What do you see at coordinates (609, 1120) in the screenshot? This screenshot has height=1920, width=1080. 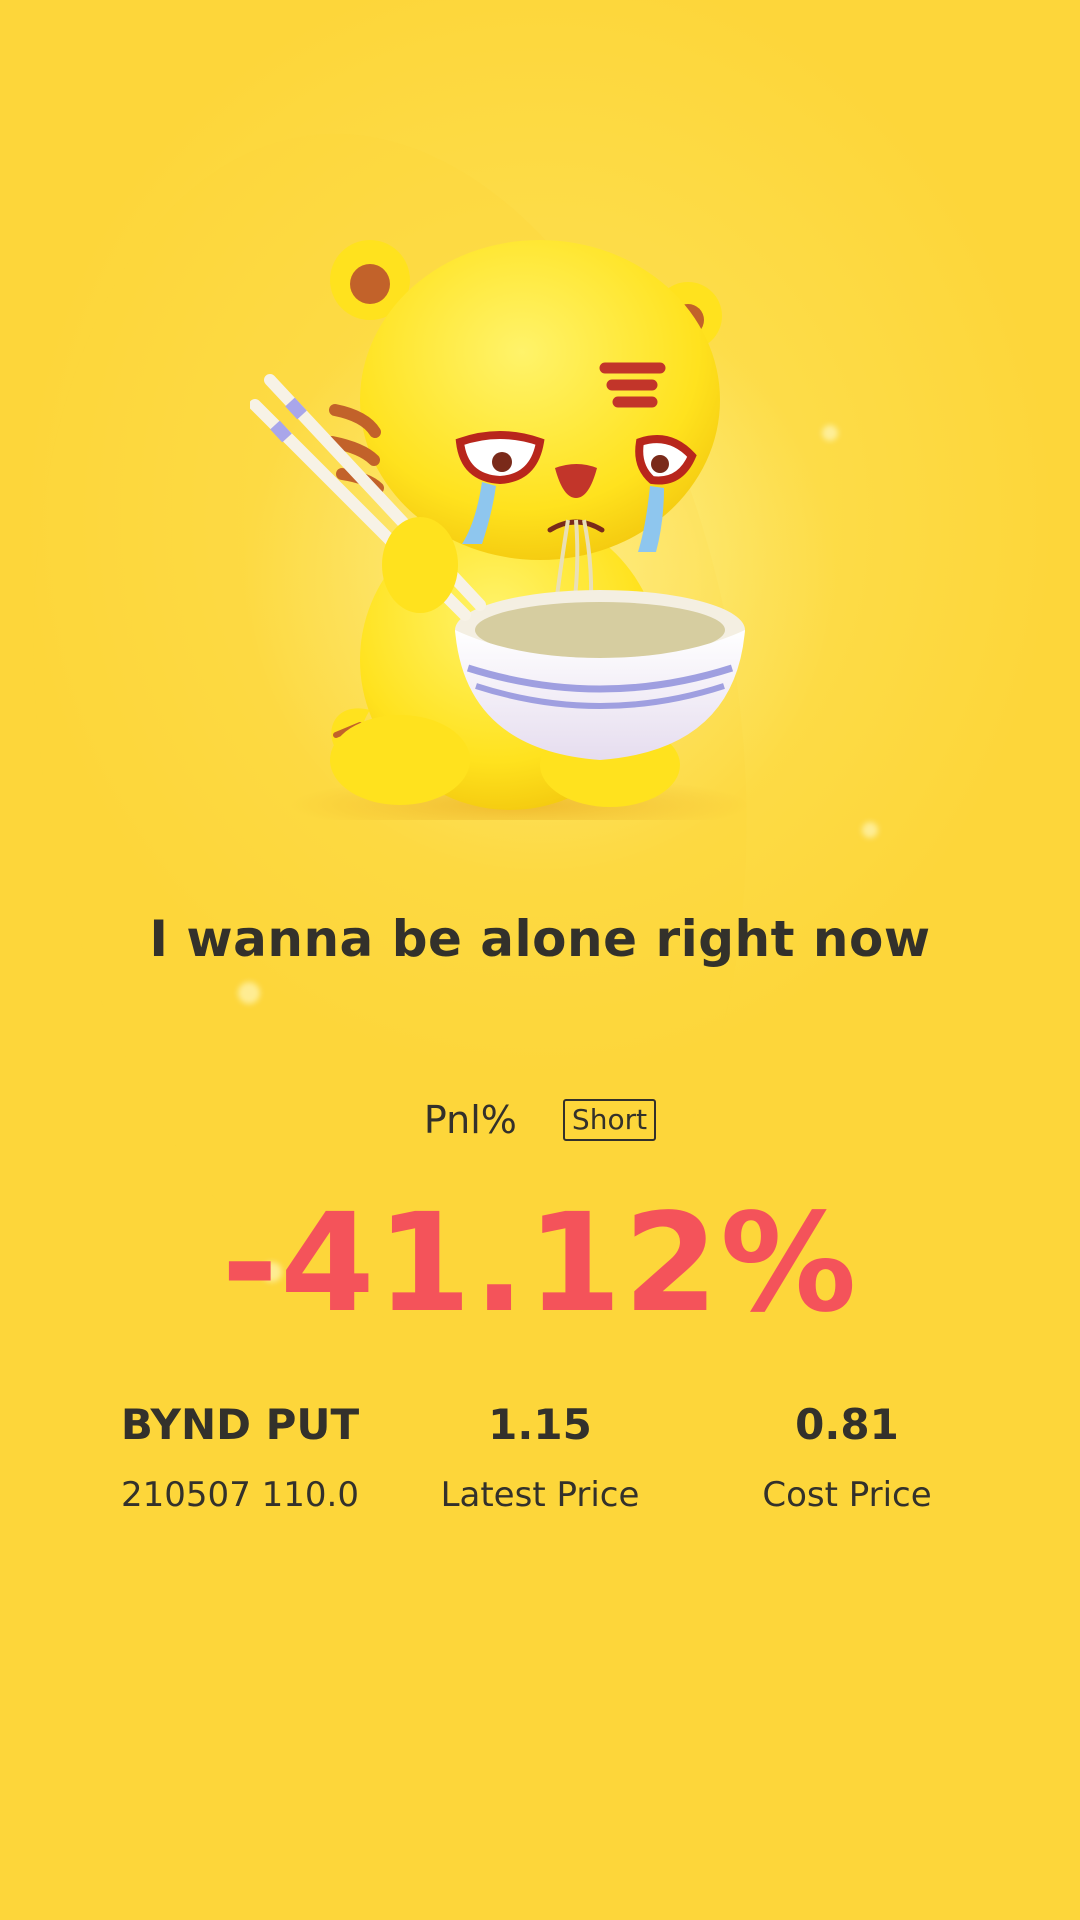 I see `short-badge: Short` at bounding box center [609, 1120].